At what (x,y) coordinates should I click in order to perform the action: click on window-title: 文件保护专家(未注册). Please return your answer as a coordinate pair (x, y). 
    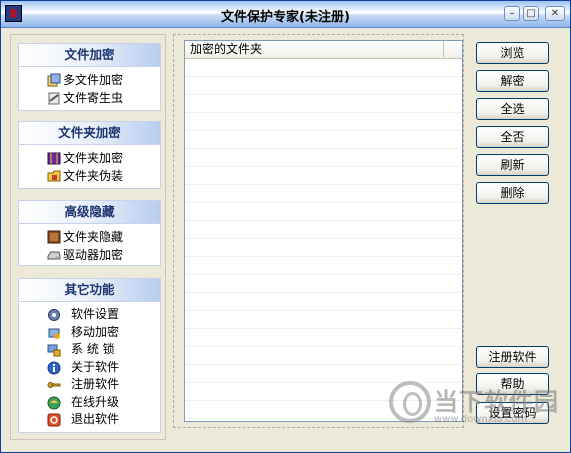
    Looking at the image, I should click on (285, 17).